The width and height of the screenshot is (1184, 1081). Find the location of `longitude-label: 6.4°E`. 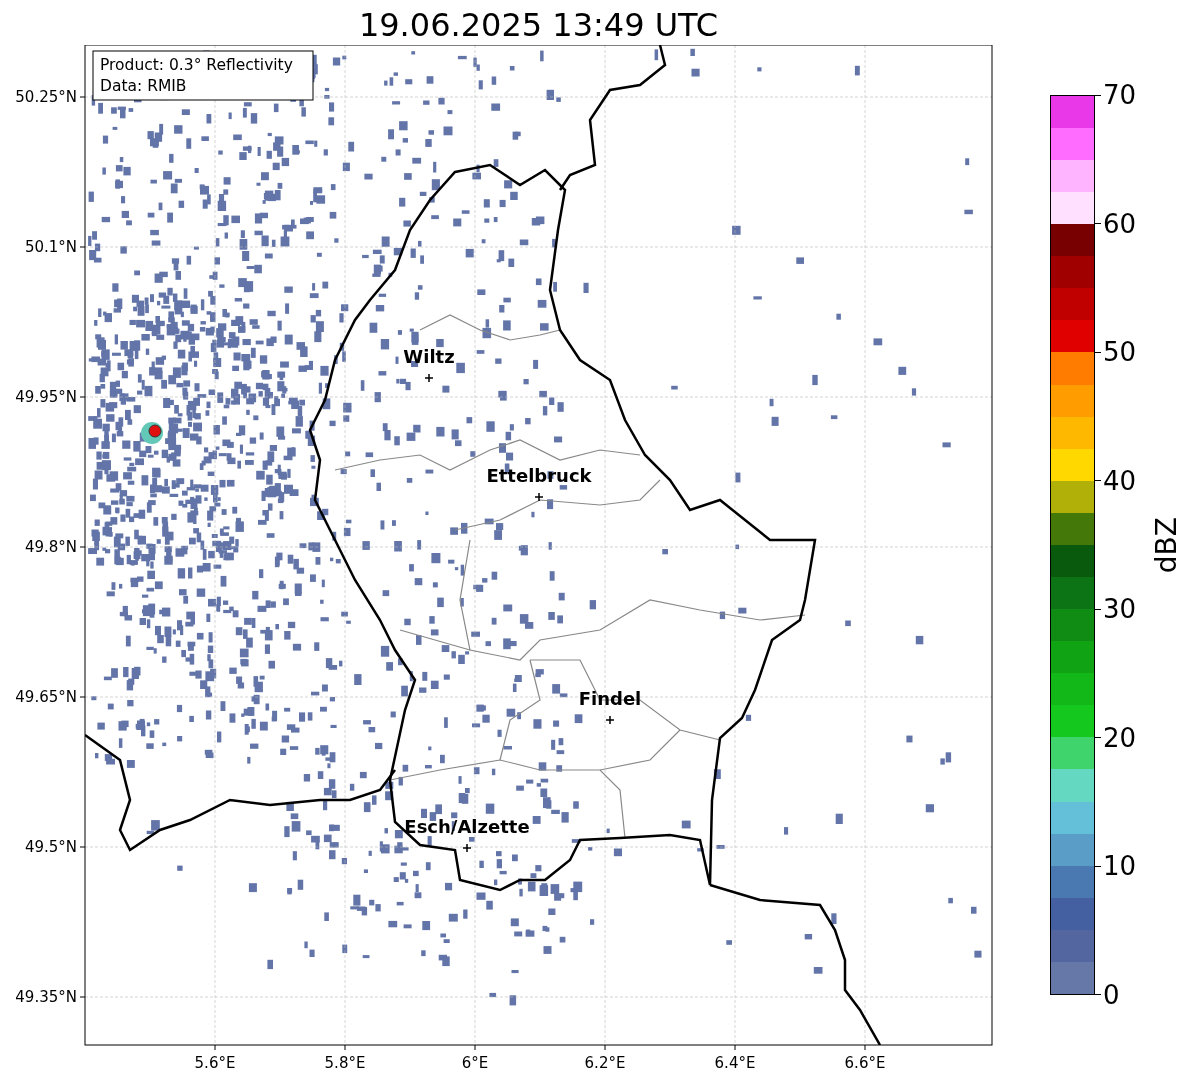

longitude-label: 6.4°E is located at coordinates (735, 1063).